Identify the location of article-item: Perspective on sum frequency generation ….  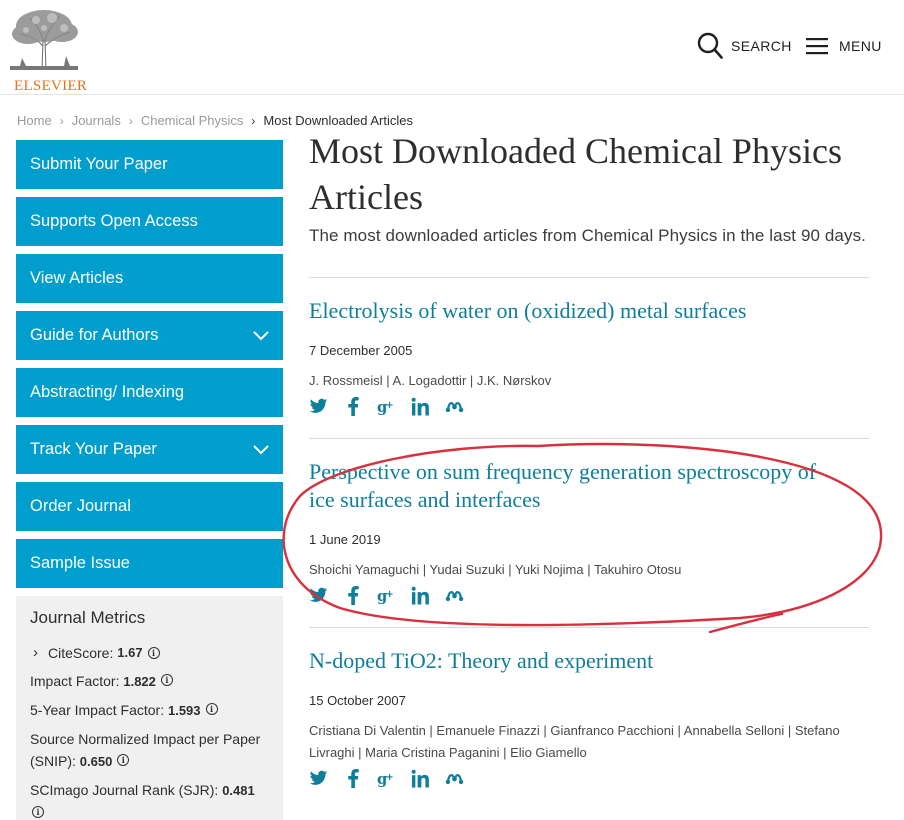
(589, 533).